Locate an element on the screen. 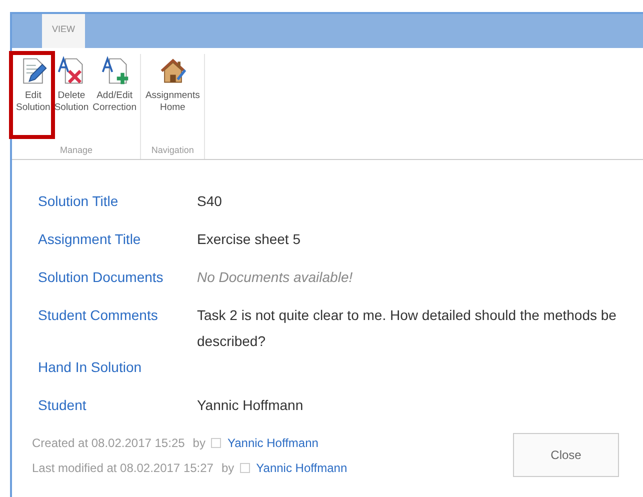 This screenshot has width=643, height=497. close-button: Close is located at coordinates (566, 455).